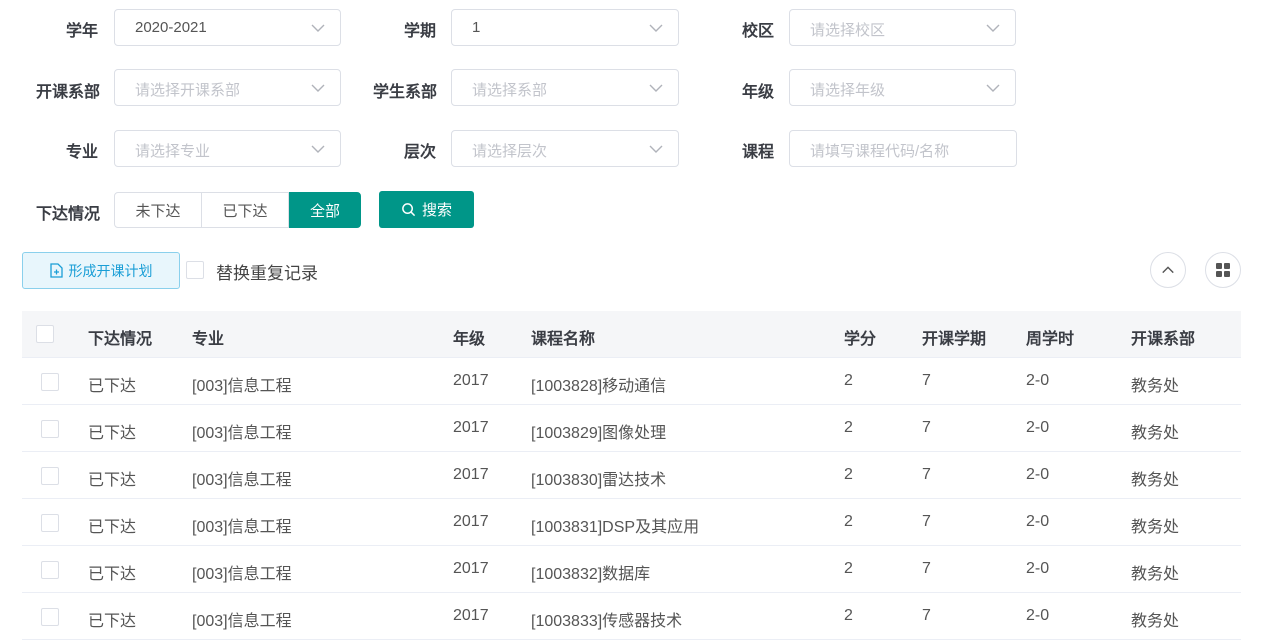 The image size is (1261, 642). Describe the element at coordinates (325, 210) in the screenshot. I see `status-option-all: 全部` at that location.